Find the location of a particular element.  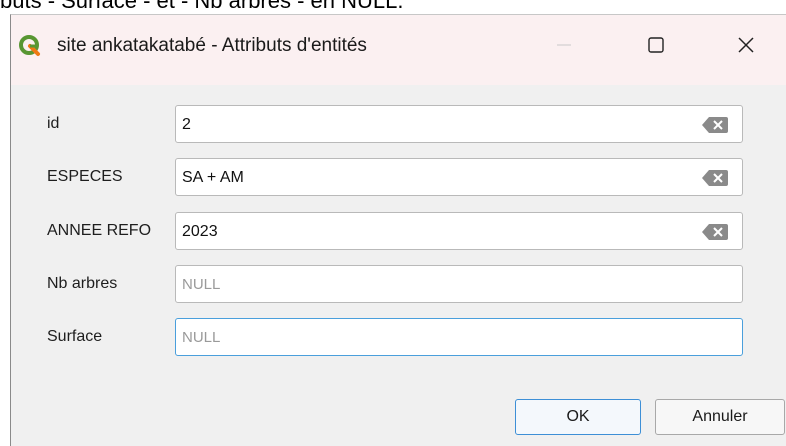

minimize-icon is located at coordinates (564, 45).